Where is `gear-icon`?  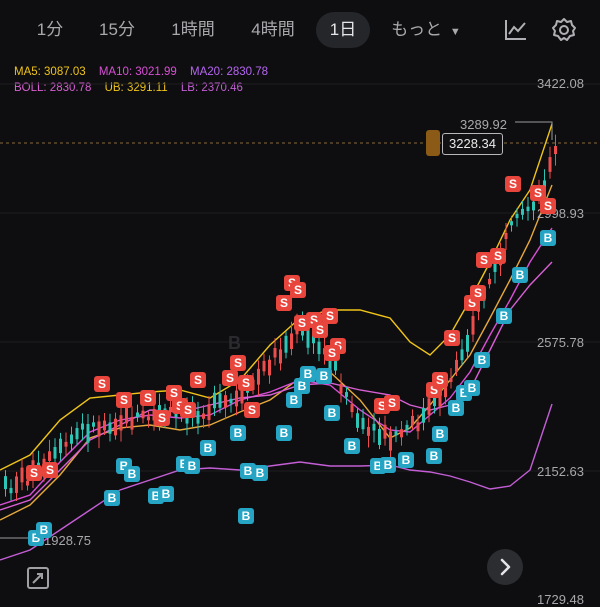 gear-icon is located at coordinates (564, 30).